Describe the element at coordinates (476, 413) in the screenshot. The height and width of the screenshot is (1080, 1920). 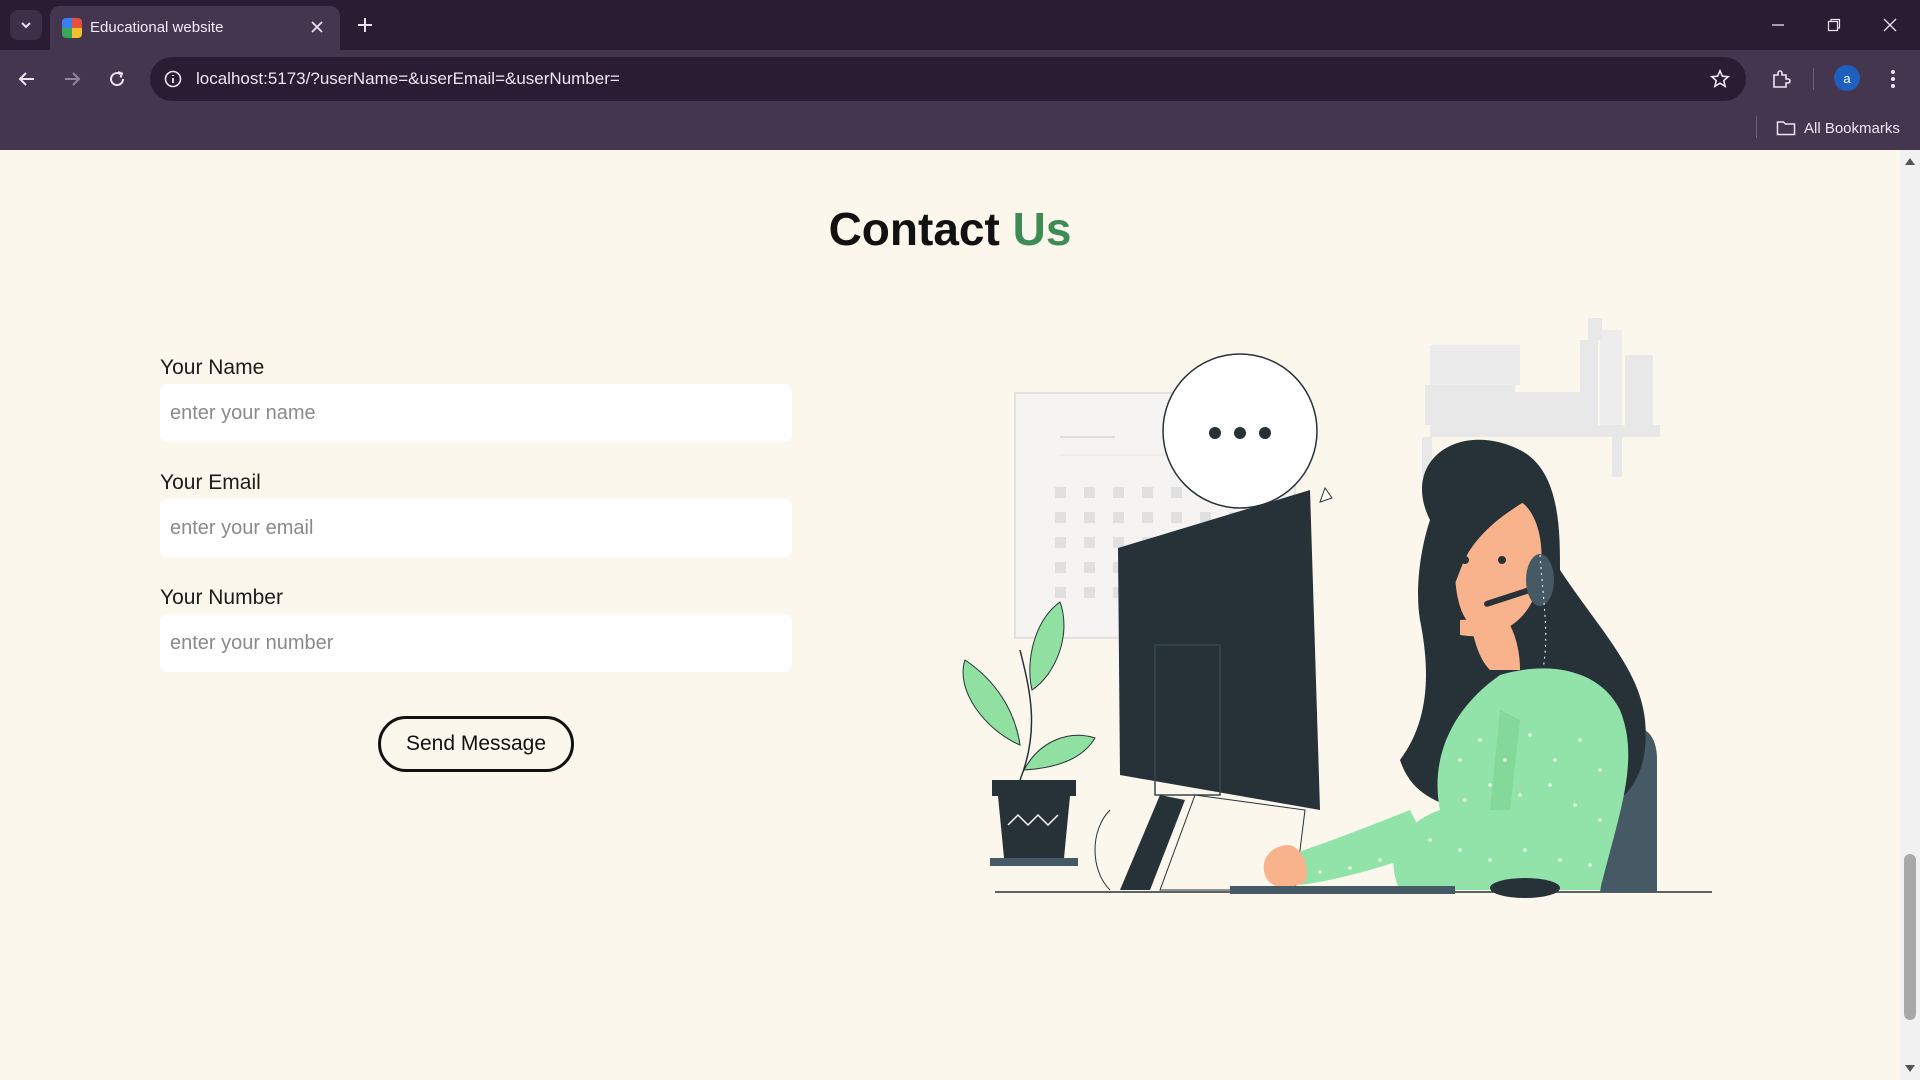
I see `name-input` at that location.